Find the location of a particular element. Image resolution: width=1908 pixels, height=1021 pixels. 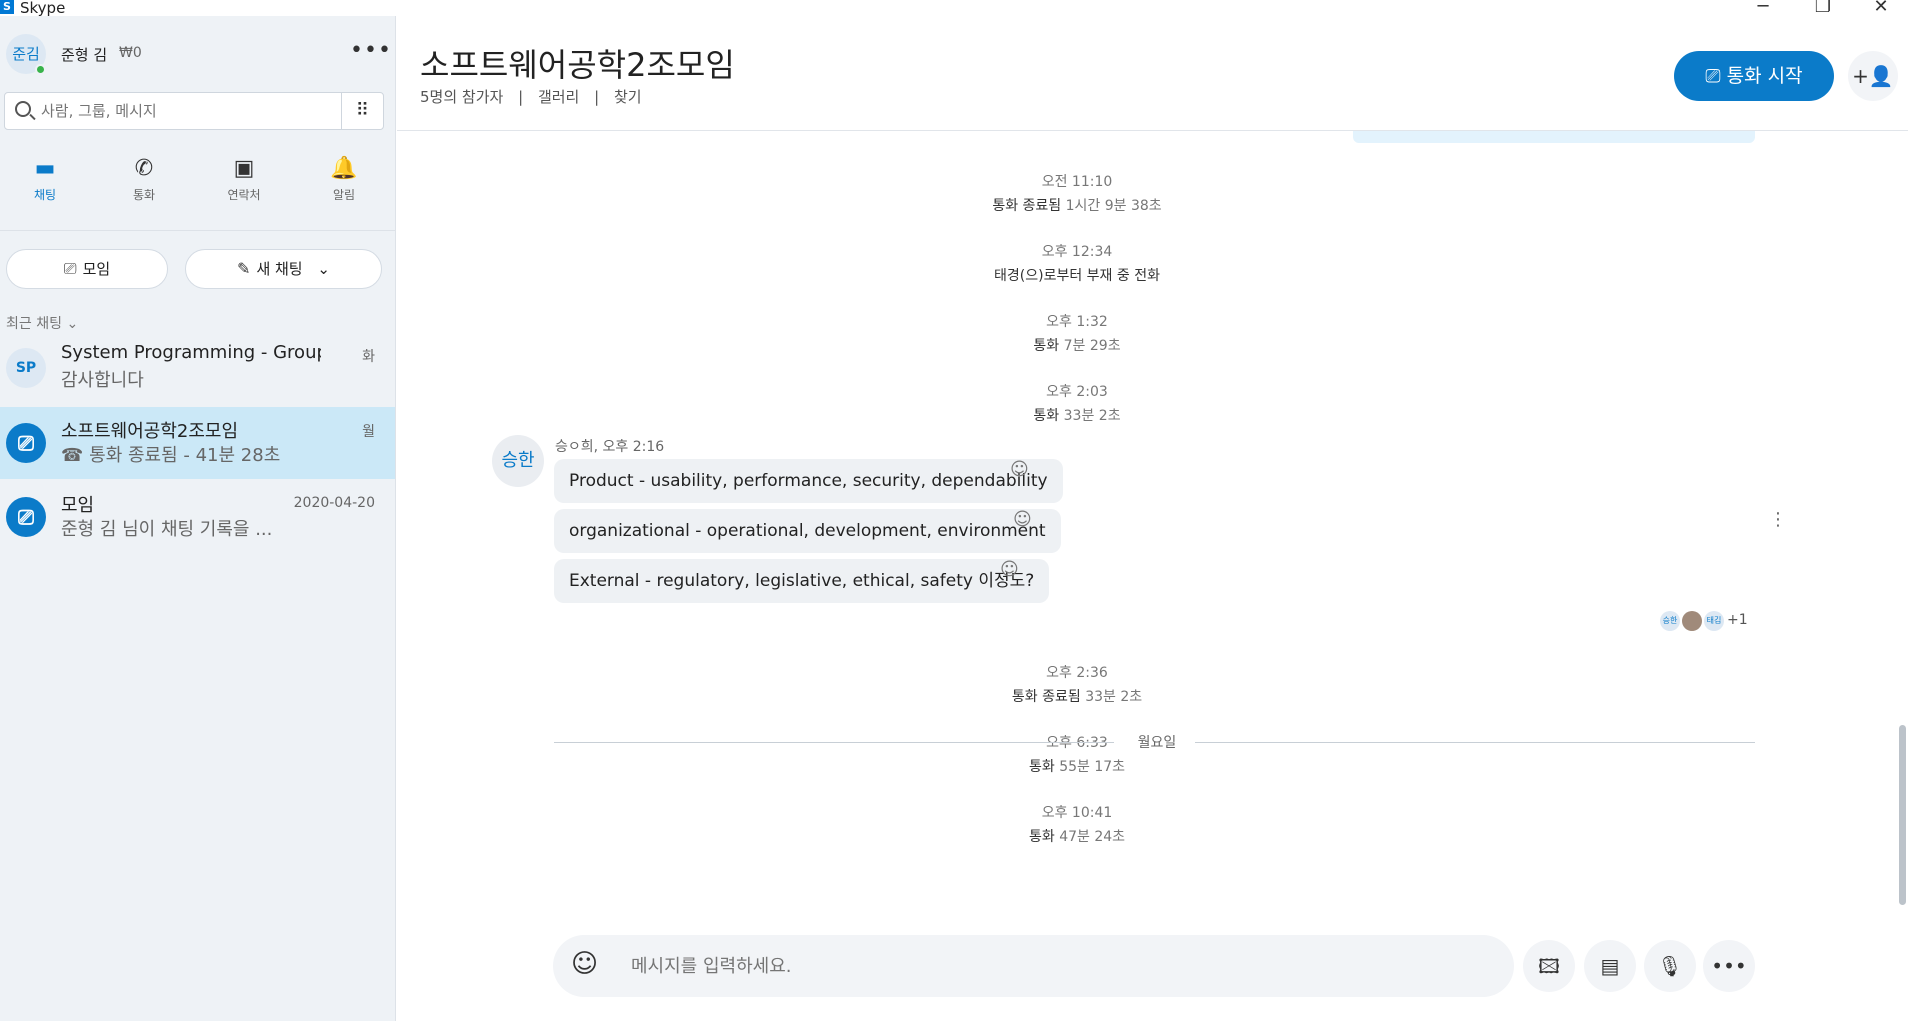

chat-date: 2020-04-20 is located at coordinates (334, 503).